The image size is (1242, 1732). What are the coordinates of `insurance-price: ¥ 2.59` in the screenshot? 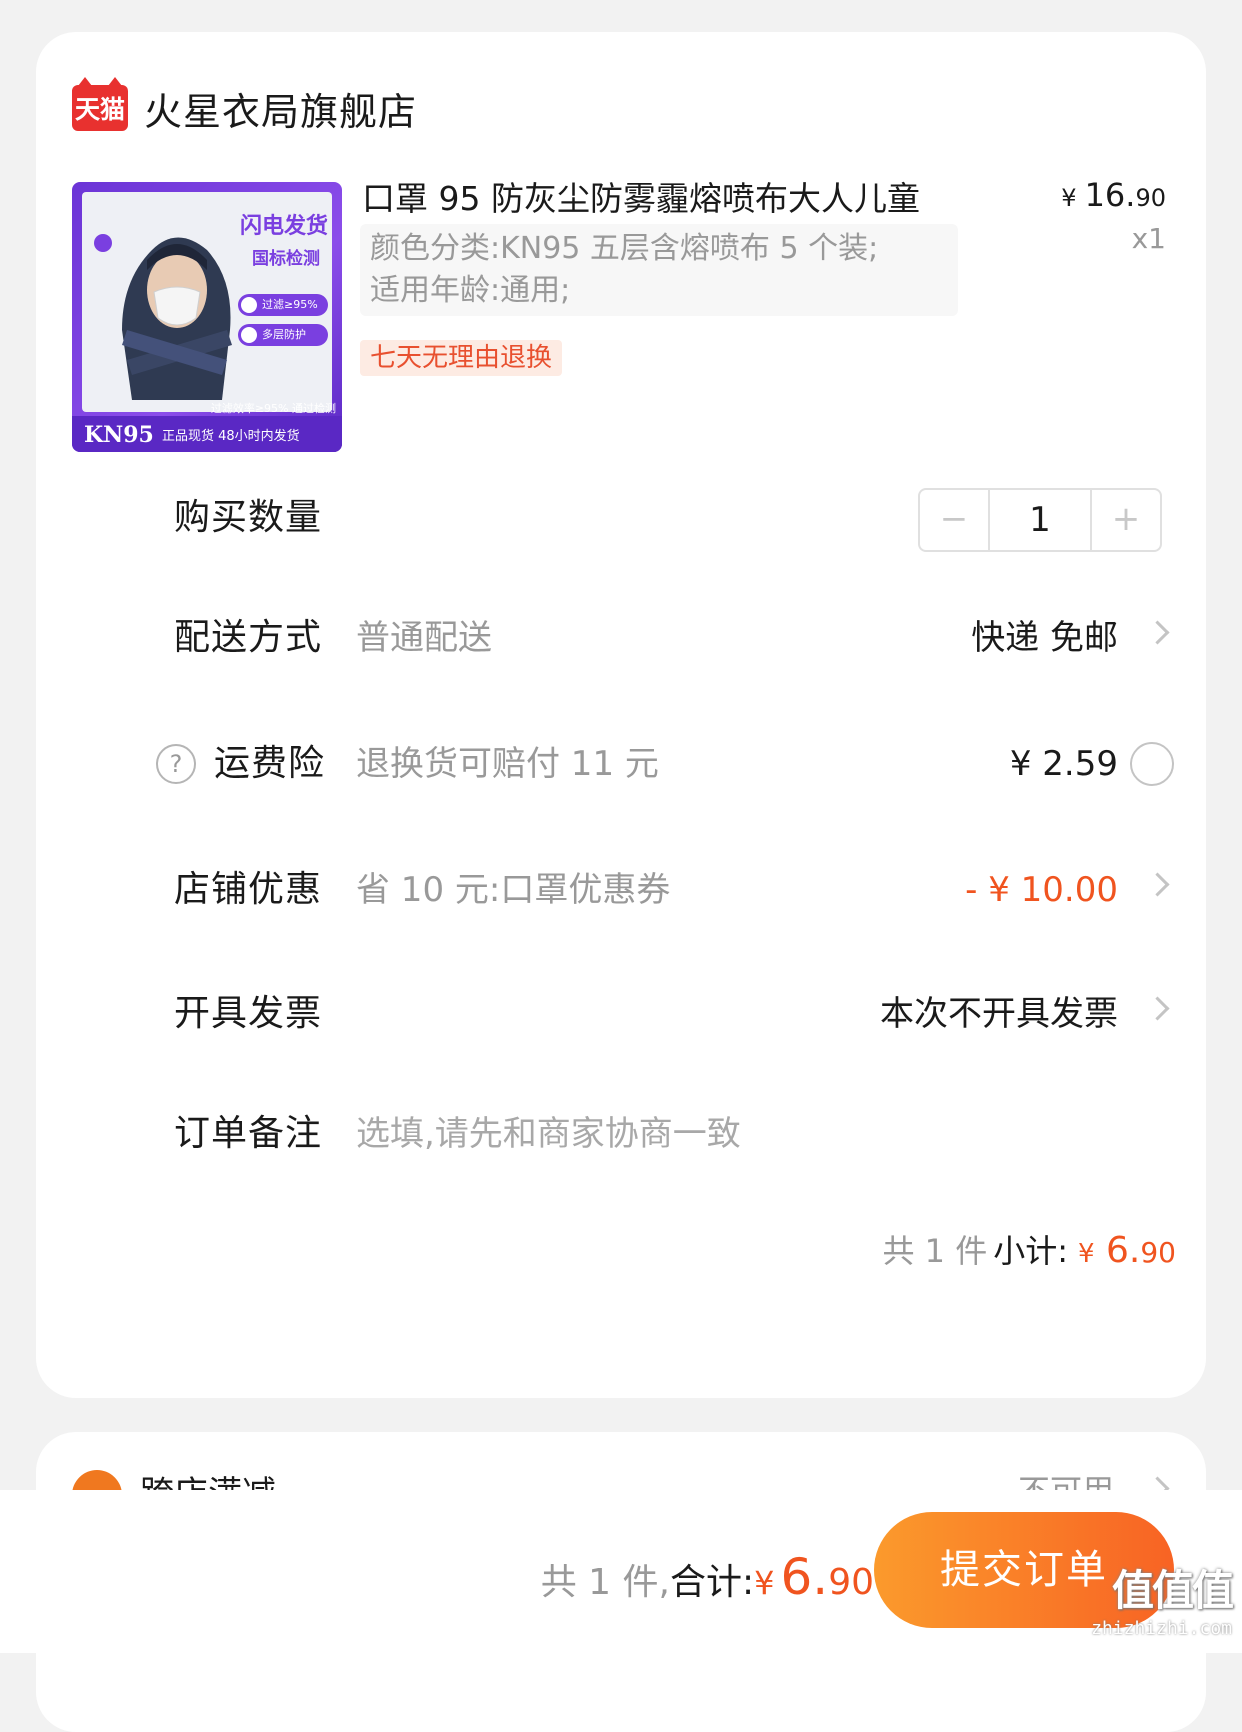 It's located at (1063, 764).